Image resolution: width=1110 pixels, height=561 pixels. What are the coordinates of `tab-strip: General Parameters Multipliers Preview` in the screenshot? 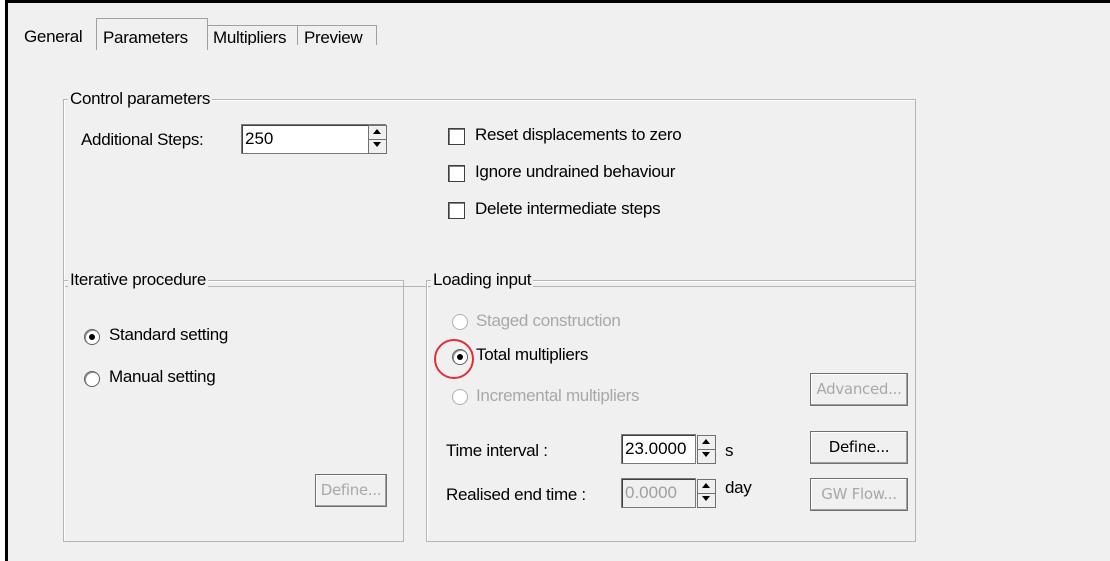 It's located at (559, 26).